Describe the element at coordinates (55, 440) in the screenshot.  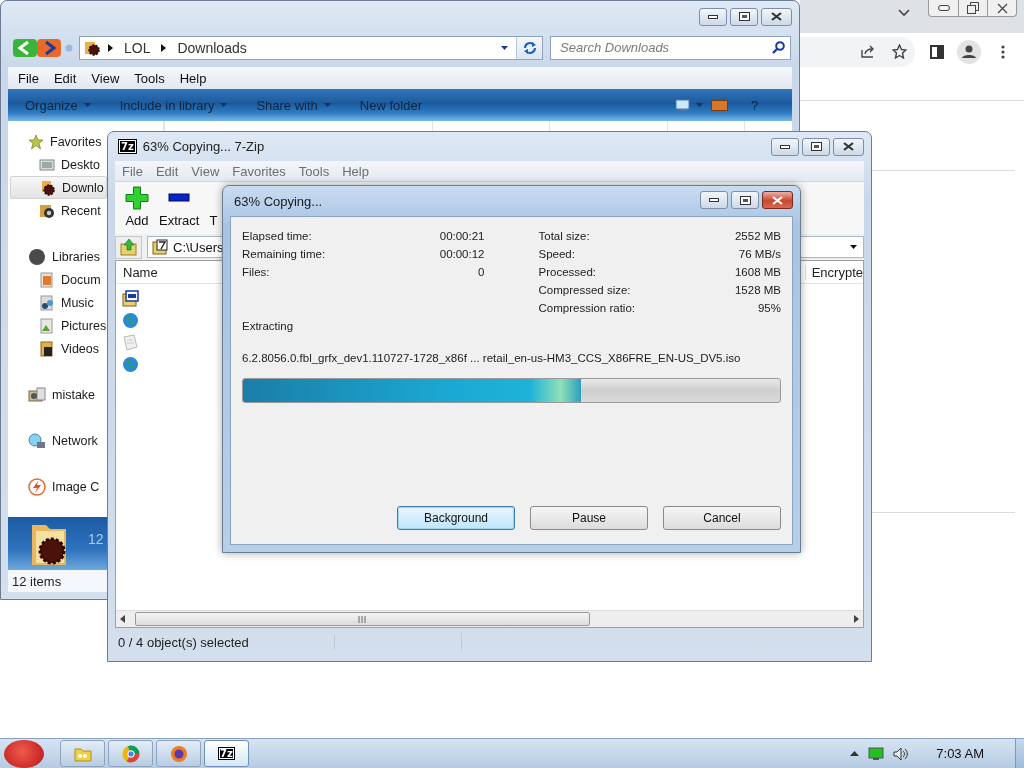
I see `nav-item: Network` at that location.